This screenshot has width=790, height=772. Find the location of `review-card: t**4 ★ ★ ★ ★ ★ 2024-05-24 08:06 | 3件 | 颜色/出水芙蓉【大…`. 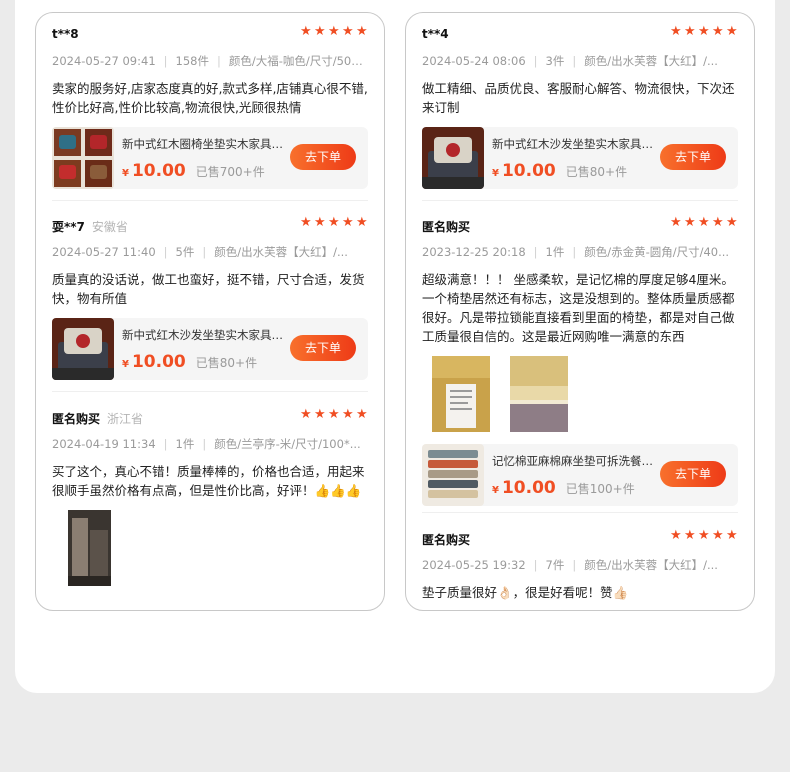

review-card: t**4 ★ ★ ★ ★ ★ 2024-05-24 08:06 | 3件 | 颜色/出水芙蓉【大… is located at coordinates (580, 107).